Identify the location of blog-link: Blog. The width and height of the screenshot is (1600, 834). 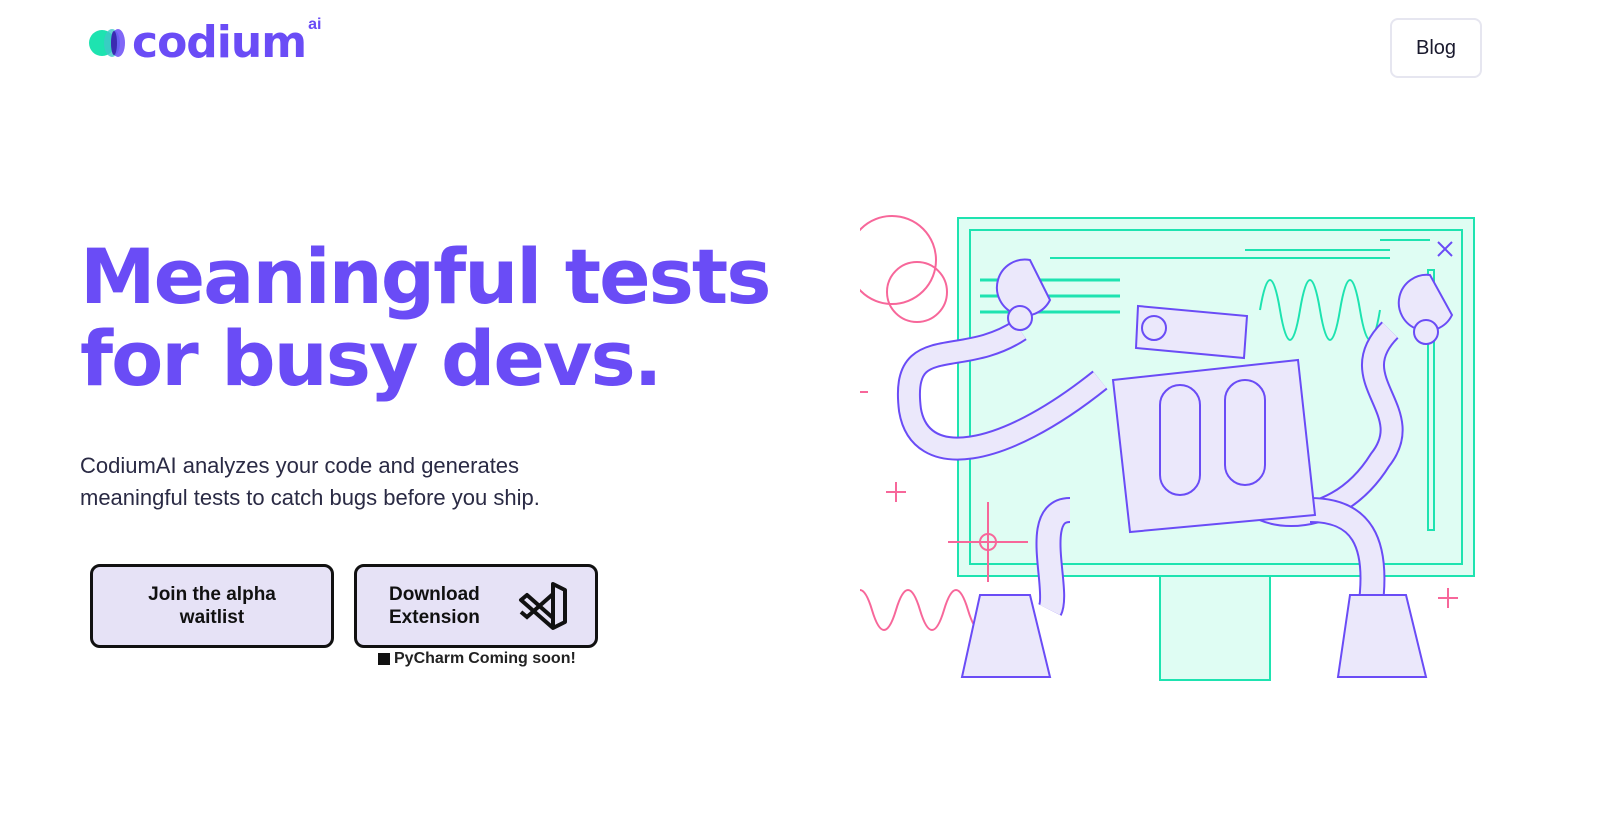
(1436, 48).